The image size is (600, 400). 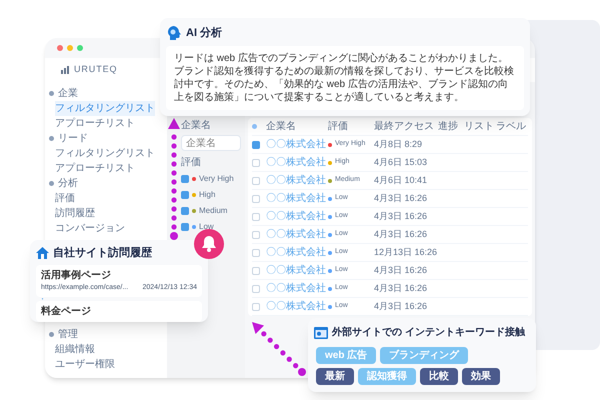 What do you see at coordinates (61, 93) in the screenshot?
I see `sidebar-group: 企業` at bounding box center [61, 93].